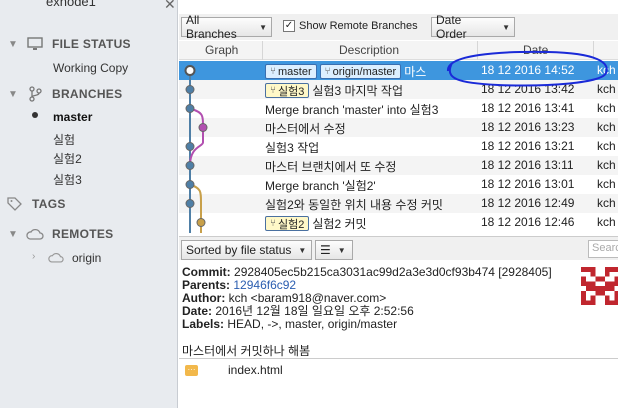 This screenshot has height=408, width=618. I want to click on parents-label: Parents:, so click(206, 285).